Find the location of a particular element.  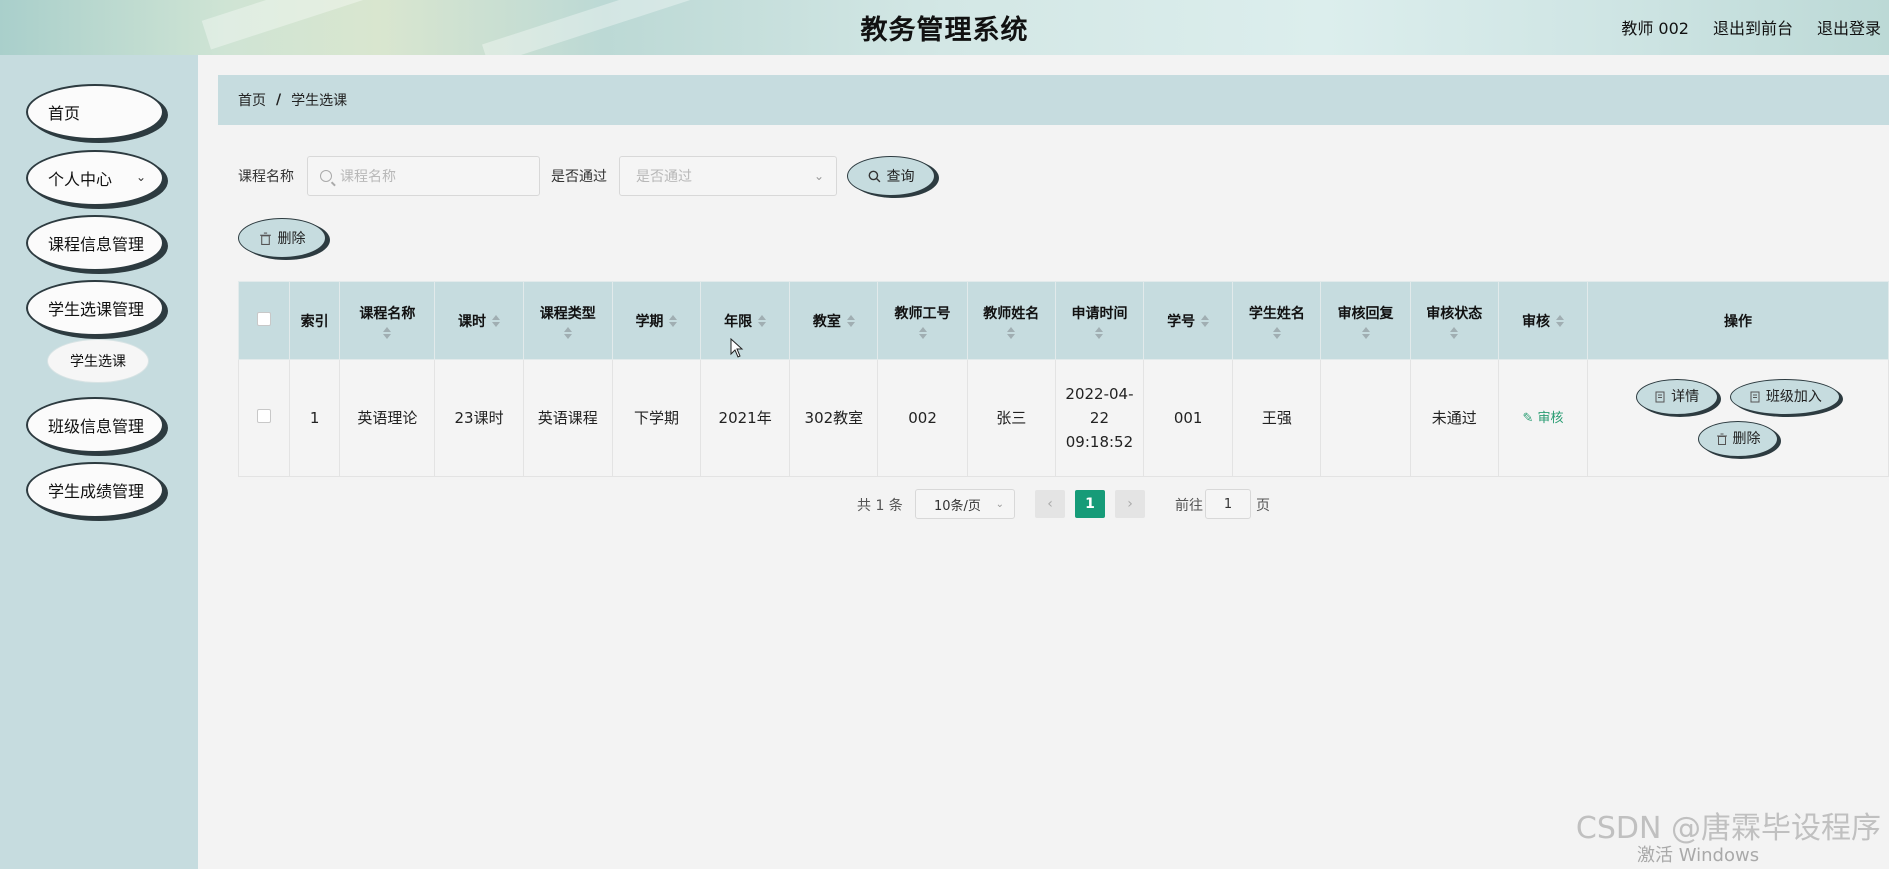

logout-link: 退出登录 is located at coordinates (1849, 27).